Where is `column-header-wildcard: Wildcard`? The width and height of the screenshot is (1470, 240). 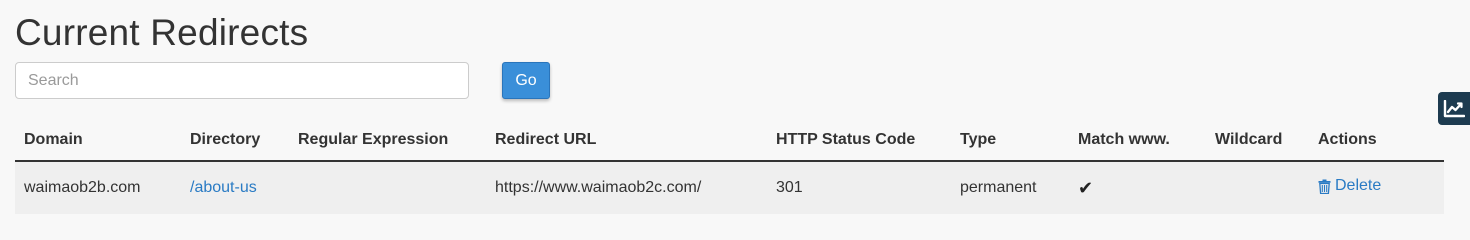 column-header-wildcard: Wildcard is located at coordinates (1257, 141).